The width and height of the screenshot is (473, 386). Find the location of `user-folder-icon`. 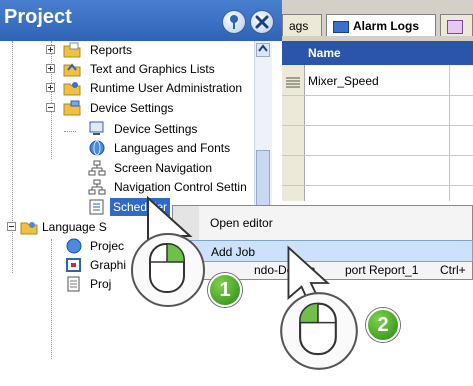

user-folder-icon is located at coordinates (72, 88).